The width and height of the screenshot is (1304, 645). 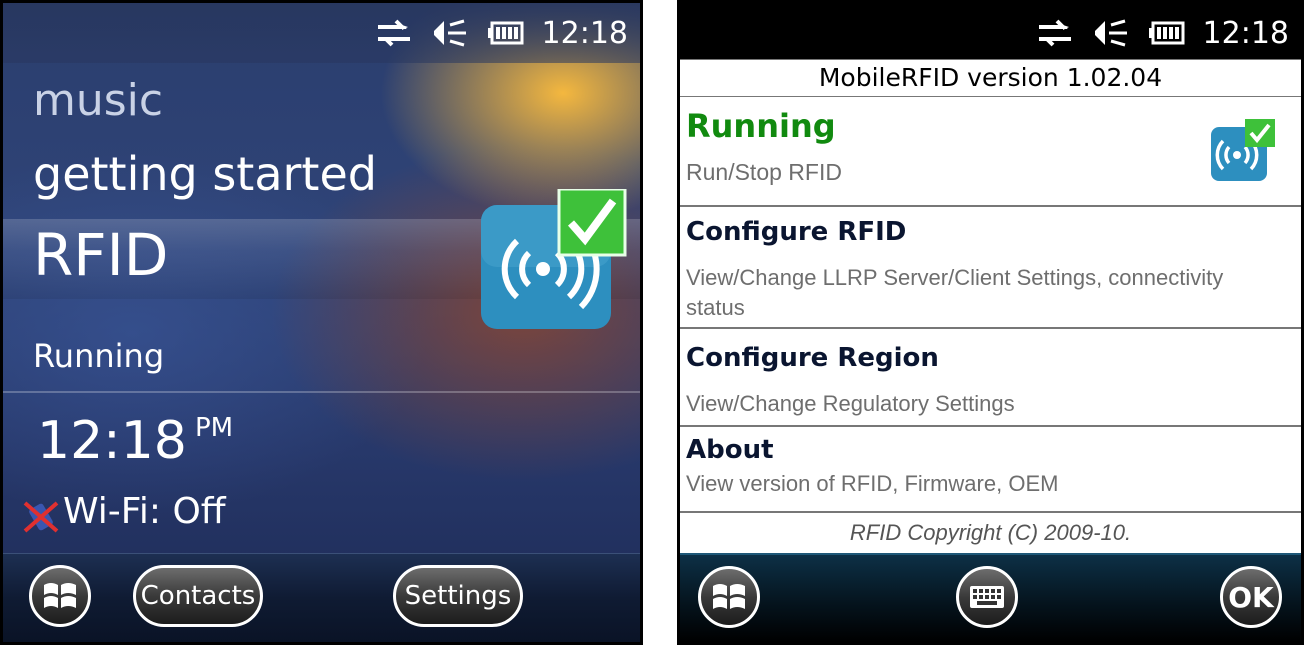 I want to click on settings-softkey: Settings, so click(x=458, y=596).